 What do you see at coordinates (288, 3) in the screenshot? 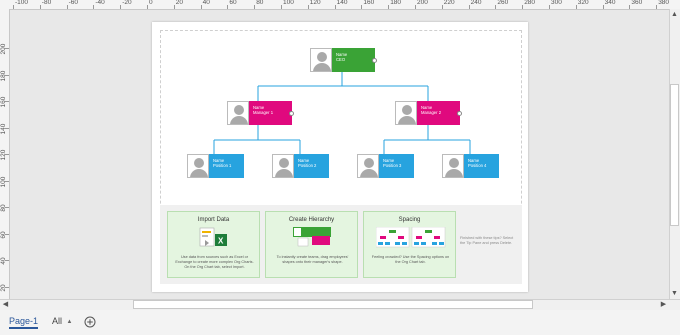
I see `ruler-tick-label: 100` at bounding box center [288, 3].